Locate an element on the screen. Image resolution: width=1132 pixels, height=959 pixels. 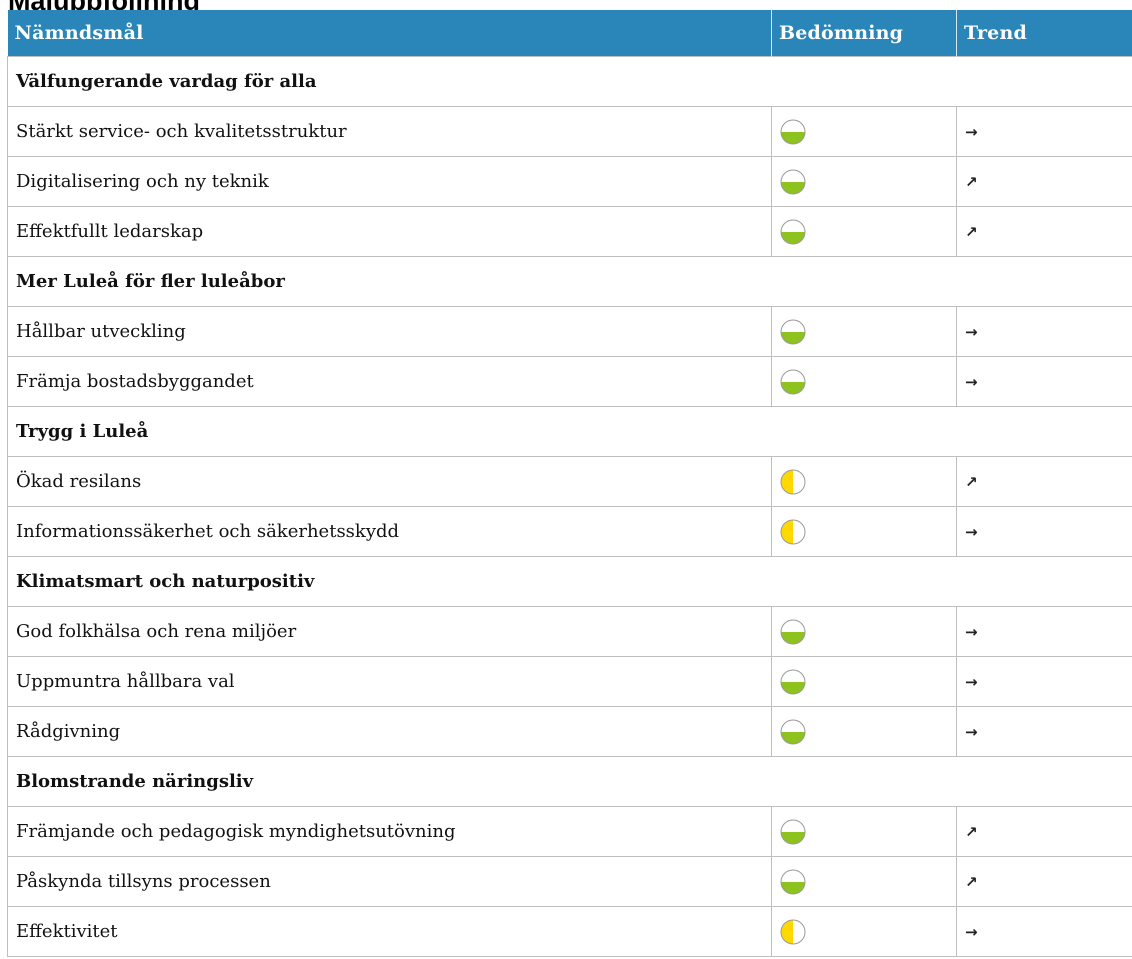
category-row: Klimatsmart och naturpositiv is located at coordinates (569, 581).